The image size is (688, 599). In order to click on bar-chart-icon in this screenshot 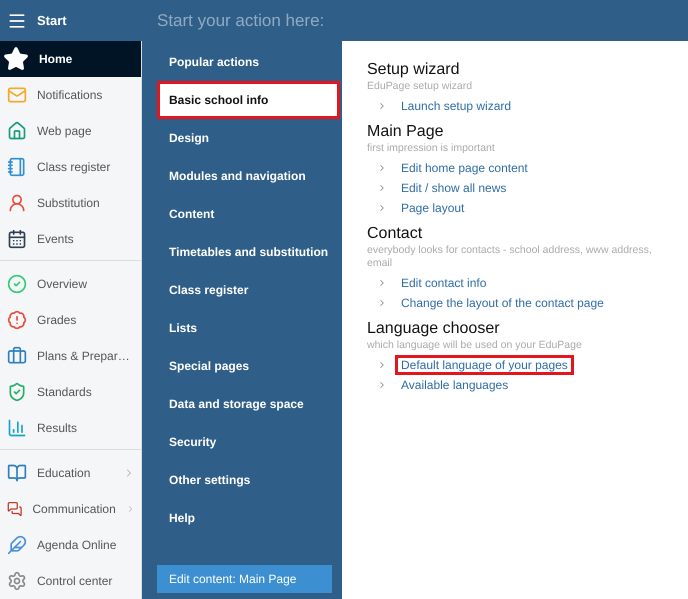, I will do `click(17, 428)`.